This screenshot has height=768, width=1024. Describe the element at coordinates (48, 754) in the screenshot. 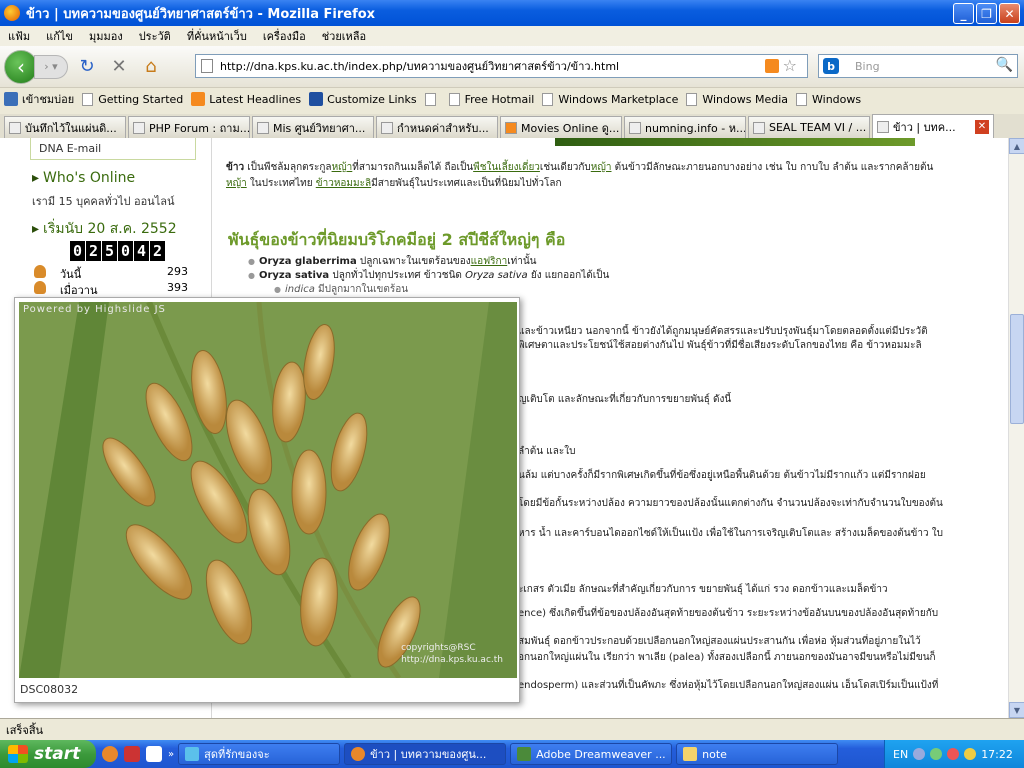

I see `start-button: start` at that location.